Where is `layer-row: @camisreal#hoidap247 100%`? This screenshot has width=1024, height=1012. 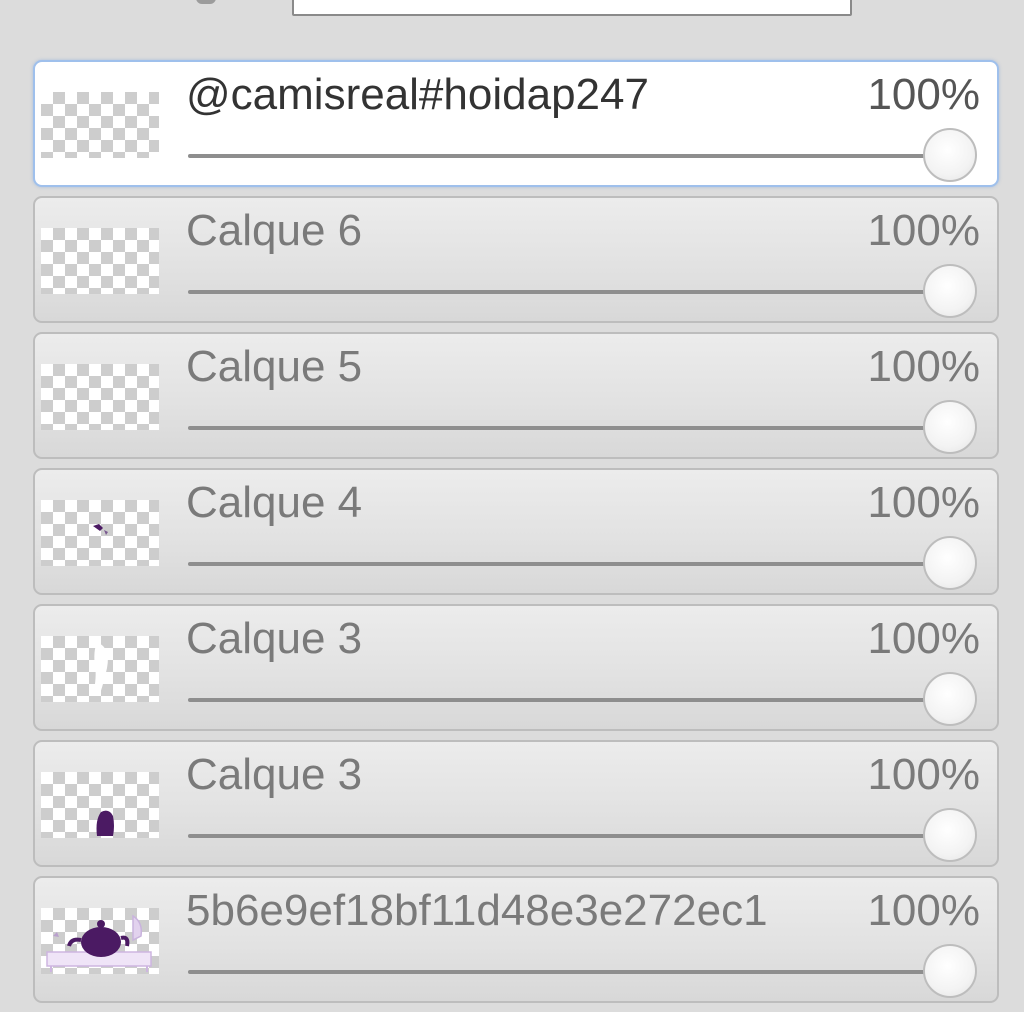 layer-row: @camisreal#hoidap247 100% is located at coordinates (516, 123).